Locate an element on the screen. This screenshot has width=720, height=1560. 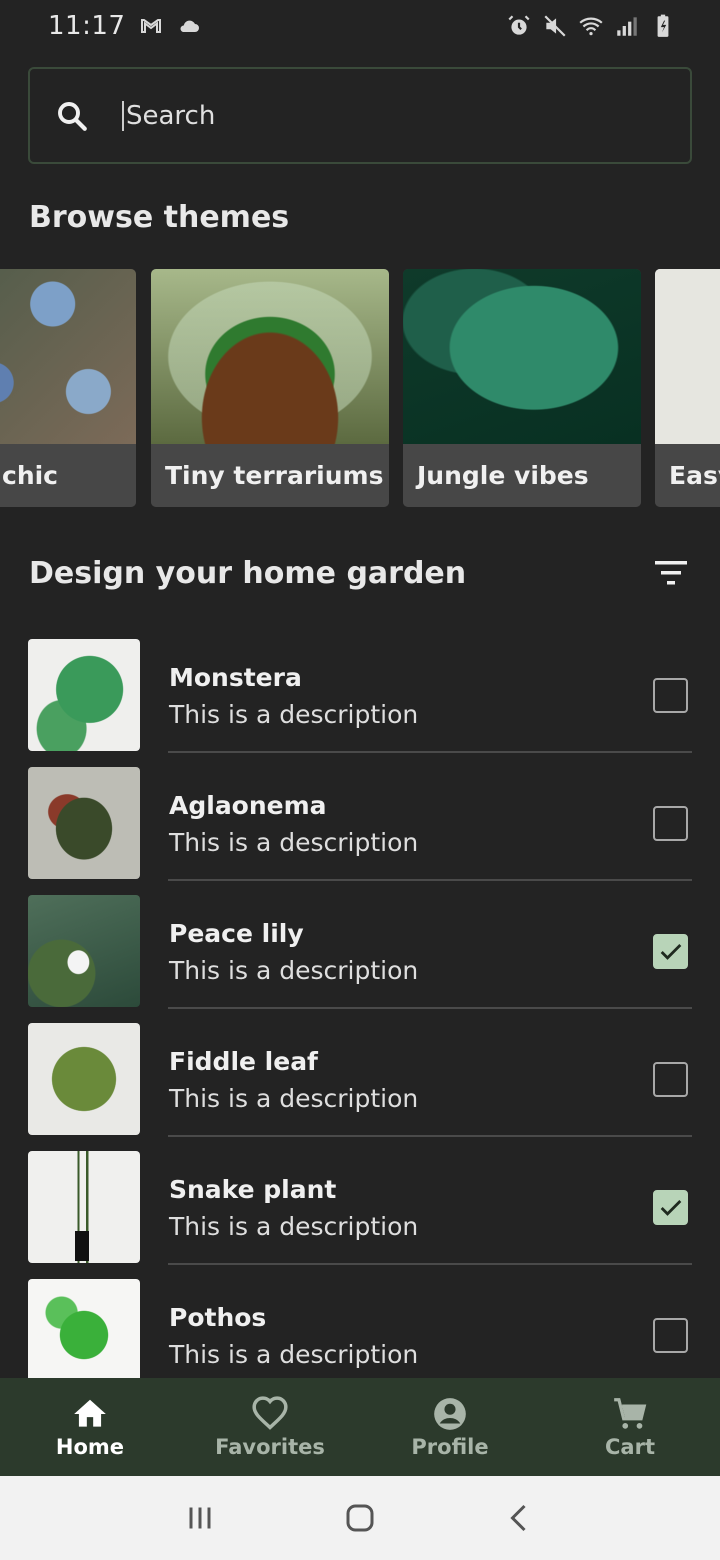
status-time: 11:17 is located at coordinates (87, 26).